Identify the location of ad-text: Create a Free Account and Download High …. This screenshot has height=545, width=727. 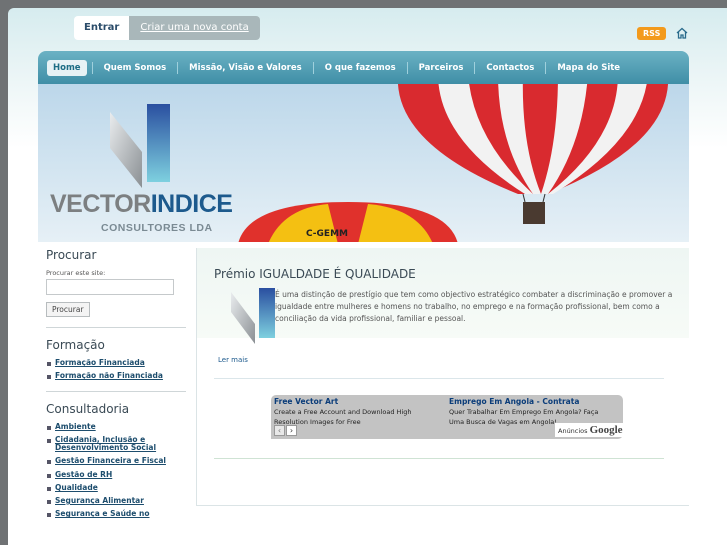
(343, 417).